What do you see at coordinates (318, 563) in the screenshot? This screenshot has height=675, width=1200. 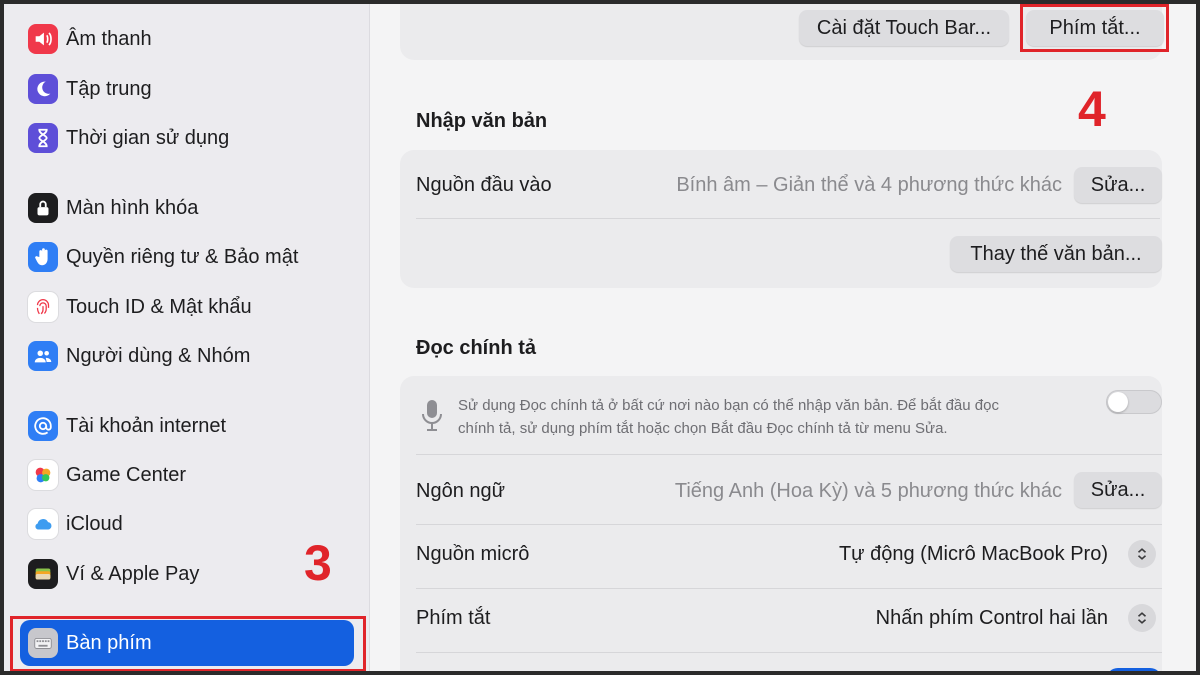 I see `step3-number: 3` at bounding box center [318, 563].